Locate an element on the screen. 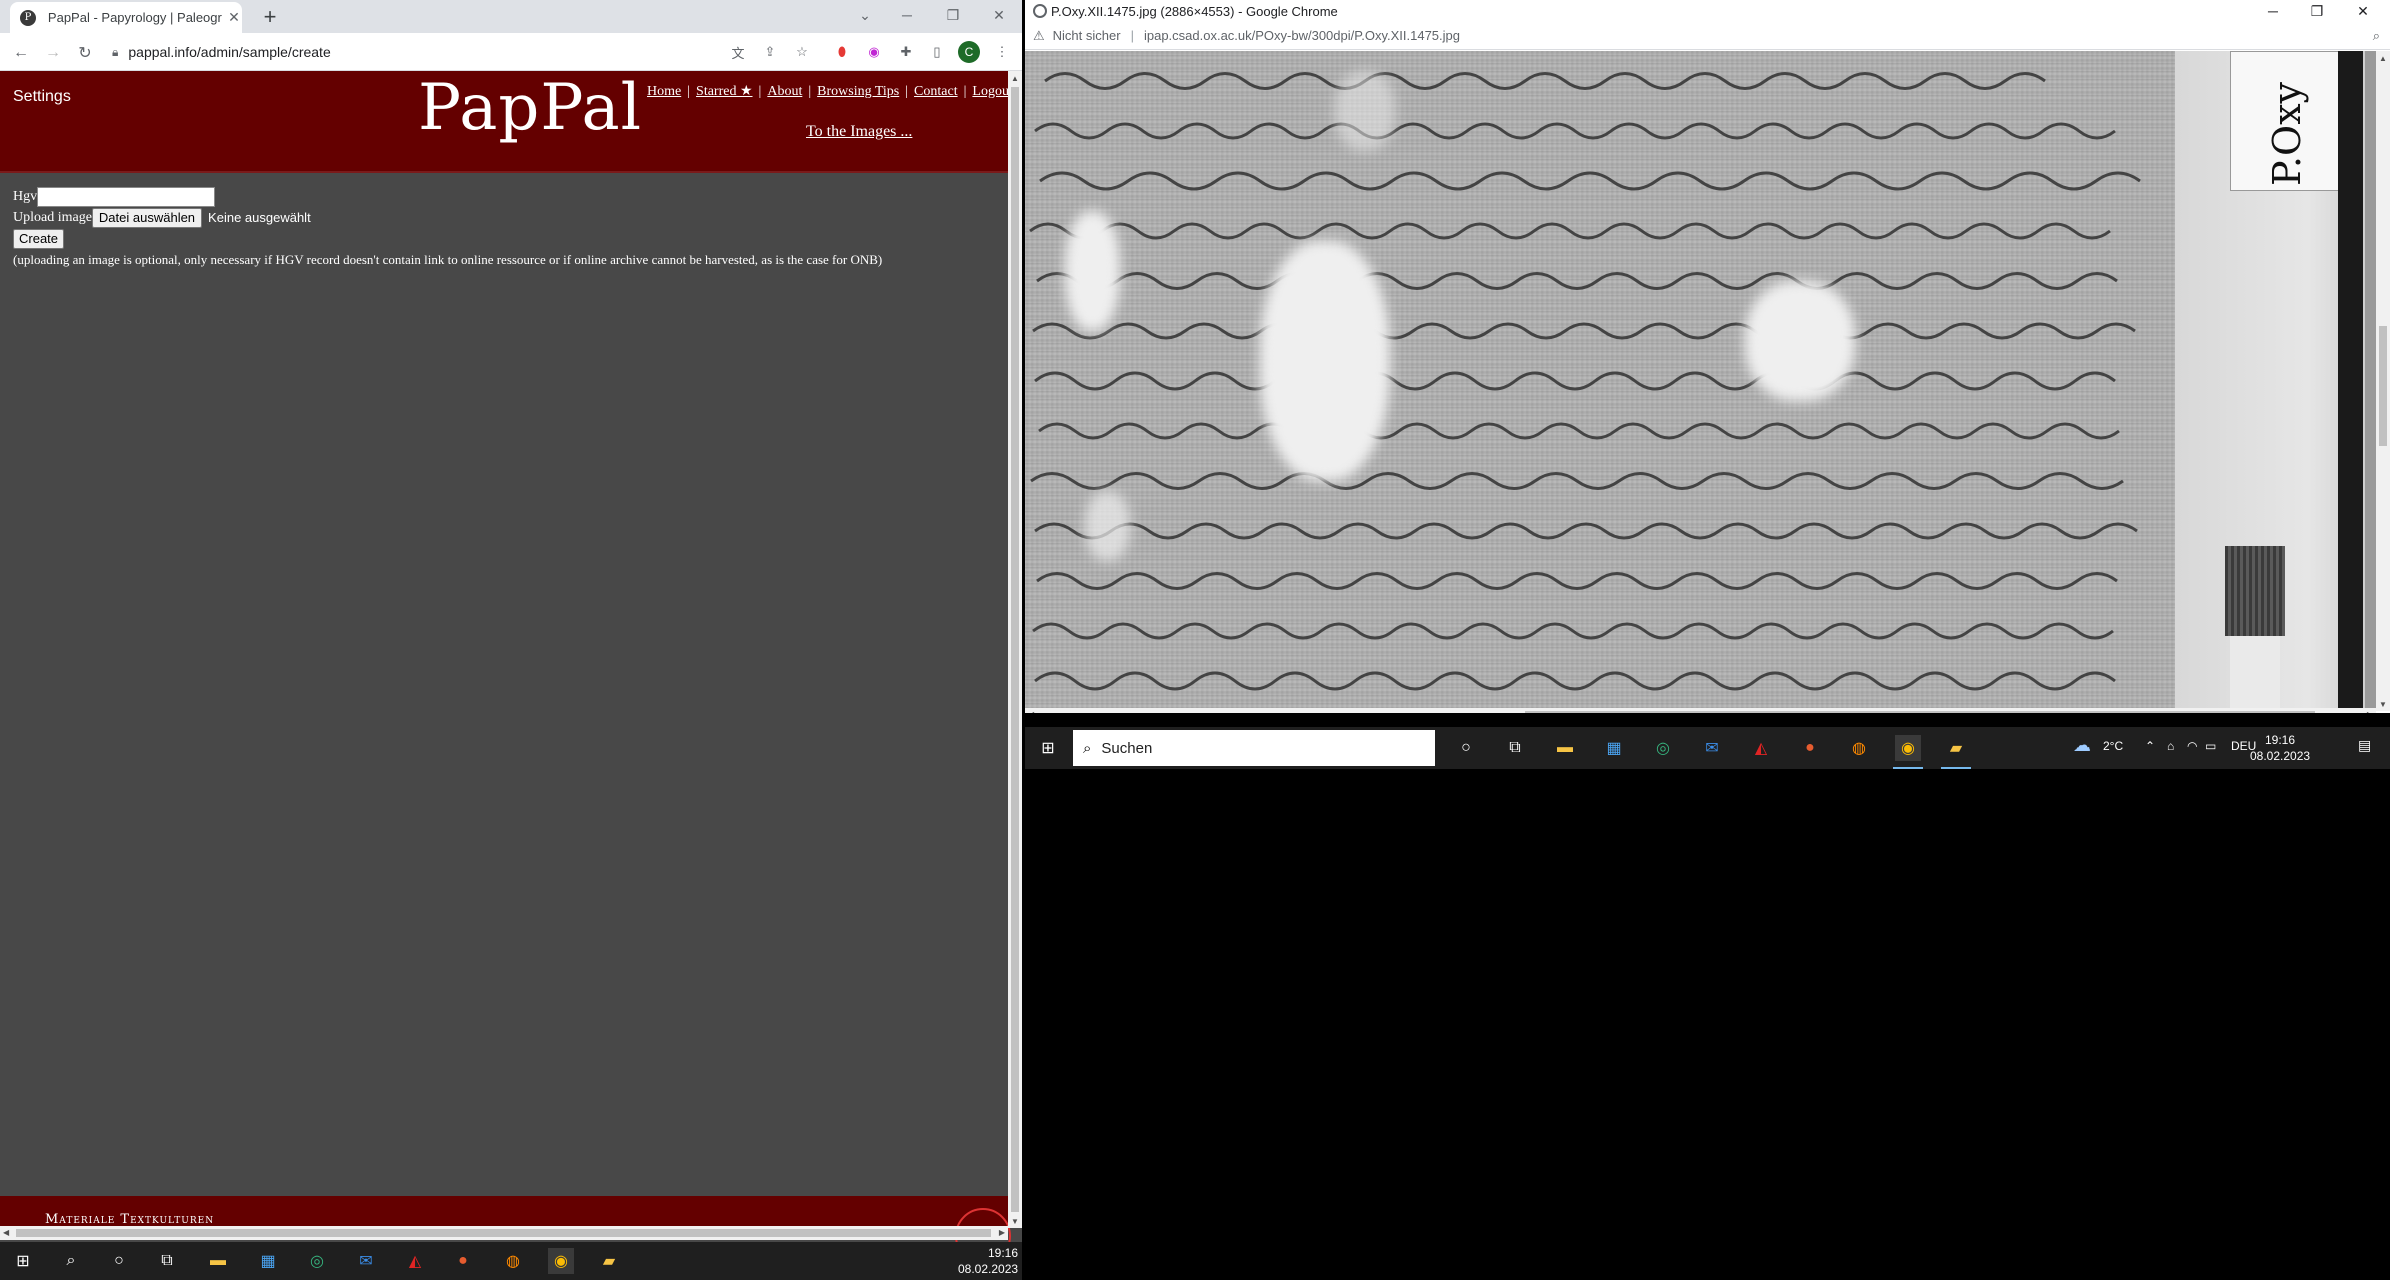 This screenshot has height=1280, width=2390. new-tab-icon: + is located at coordinates (270, 17).